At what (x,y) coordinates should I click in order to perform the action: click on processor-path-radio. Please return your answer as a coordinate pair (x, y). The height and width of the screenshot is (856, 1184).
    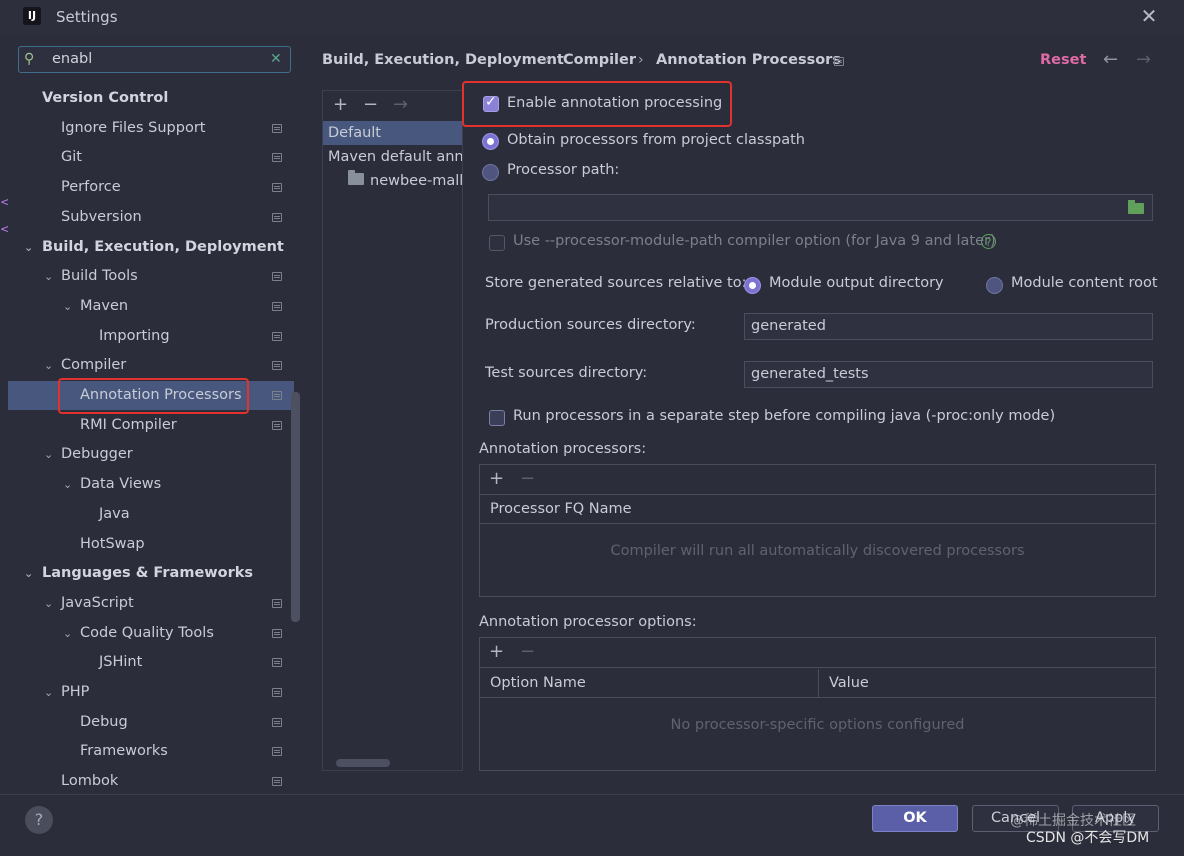
    Looking at the image, I should click on (490, 172).